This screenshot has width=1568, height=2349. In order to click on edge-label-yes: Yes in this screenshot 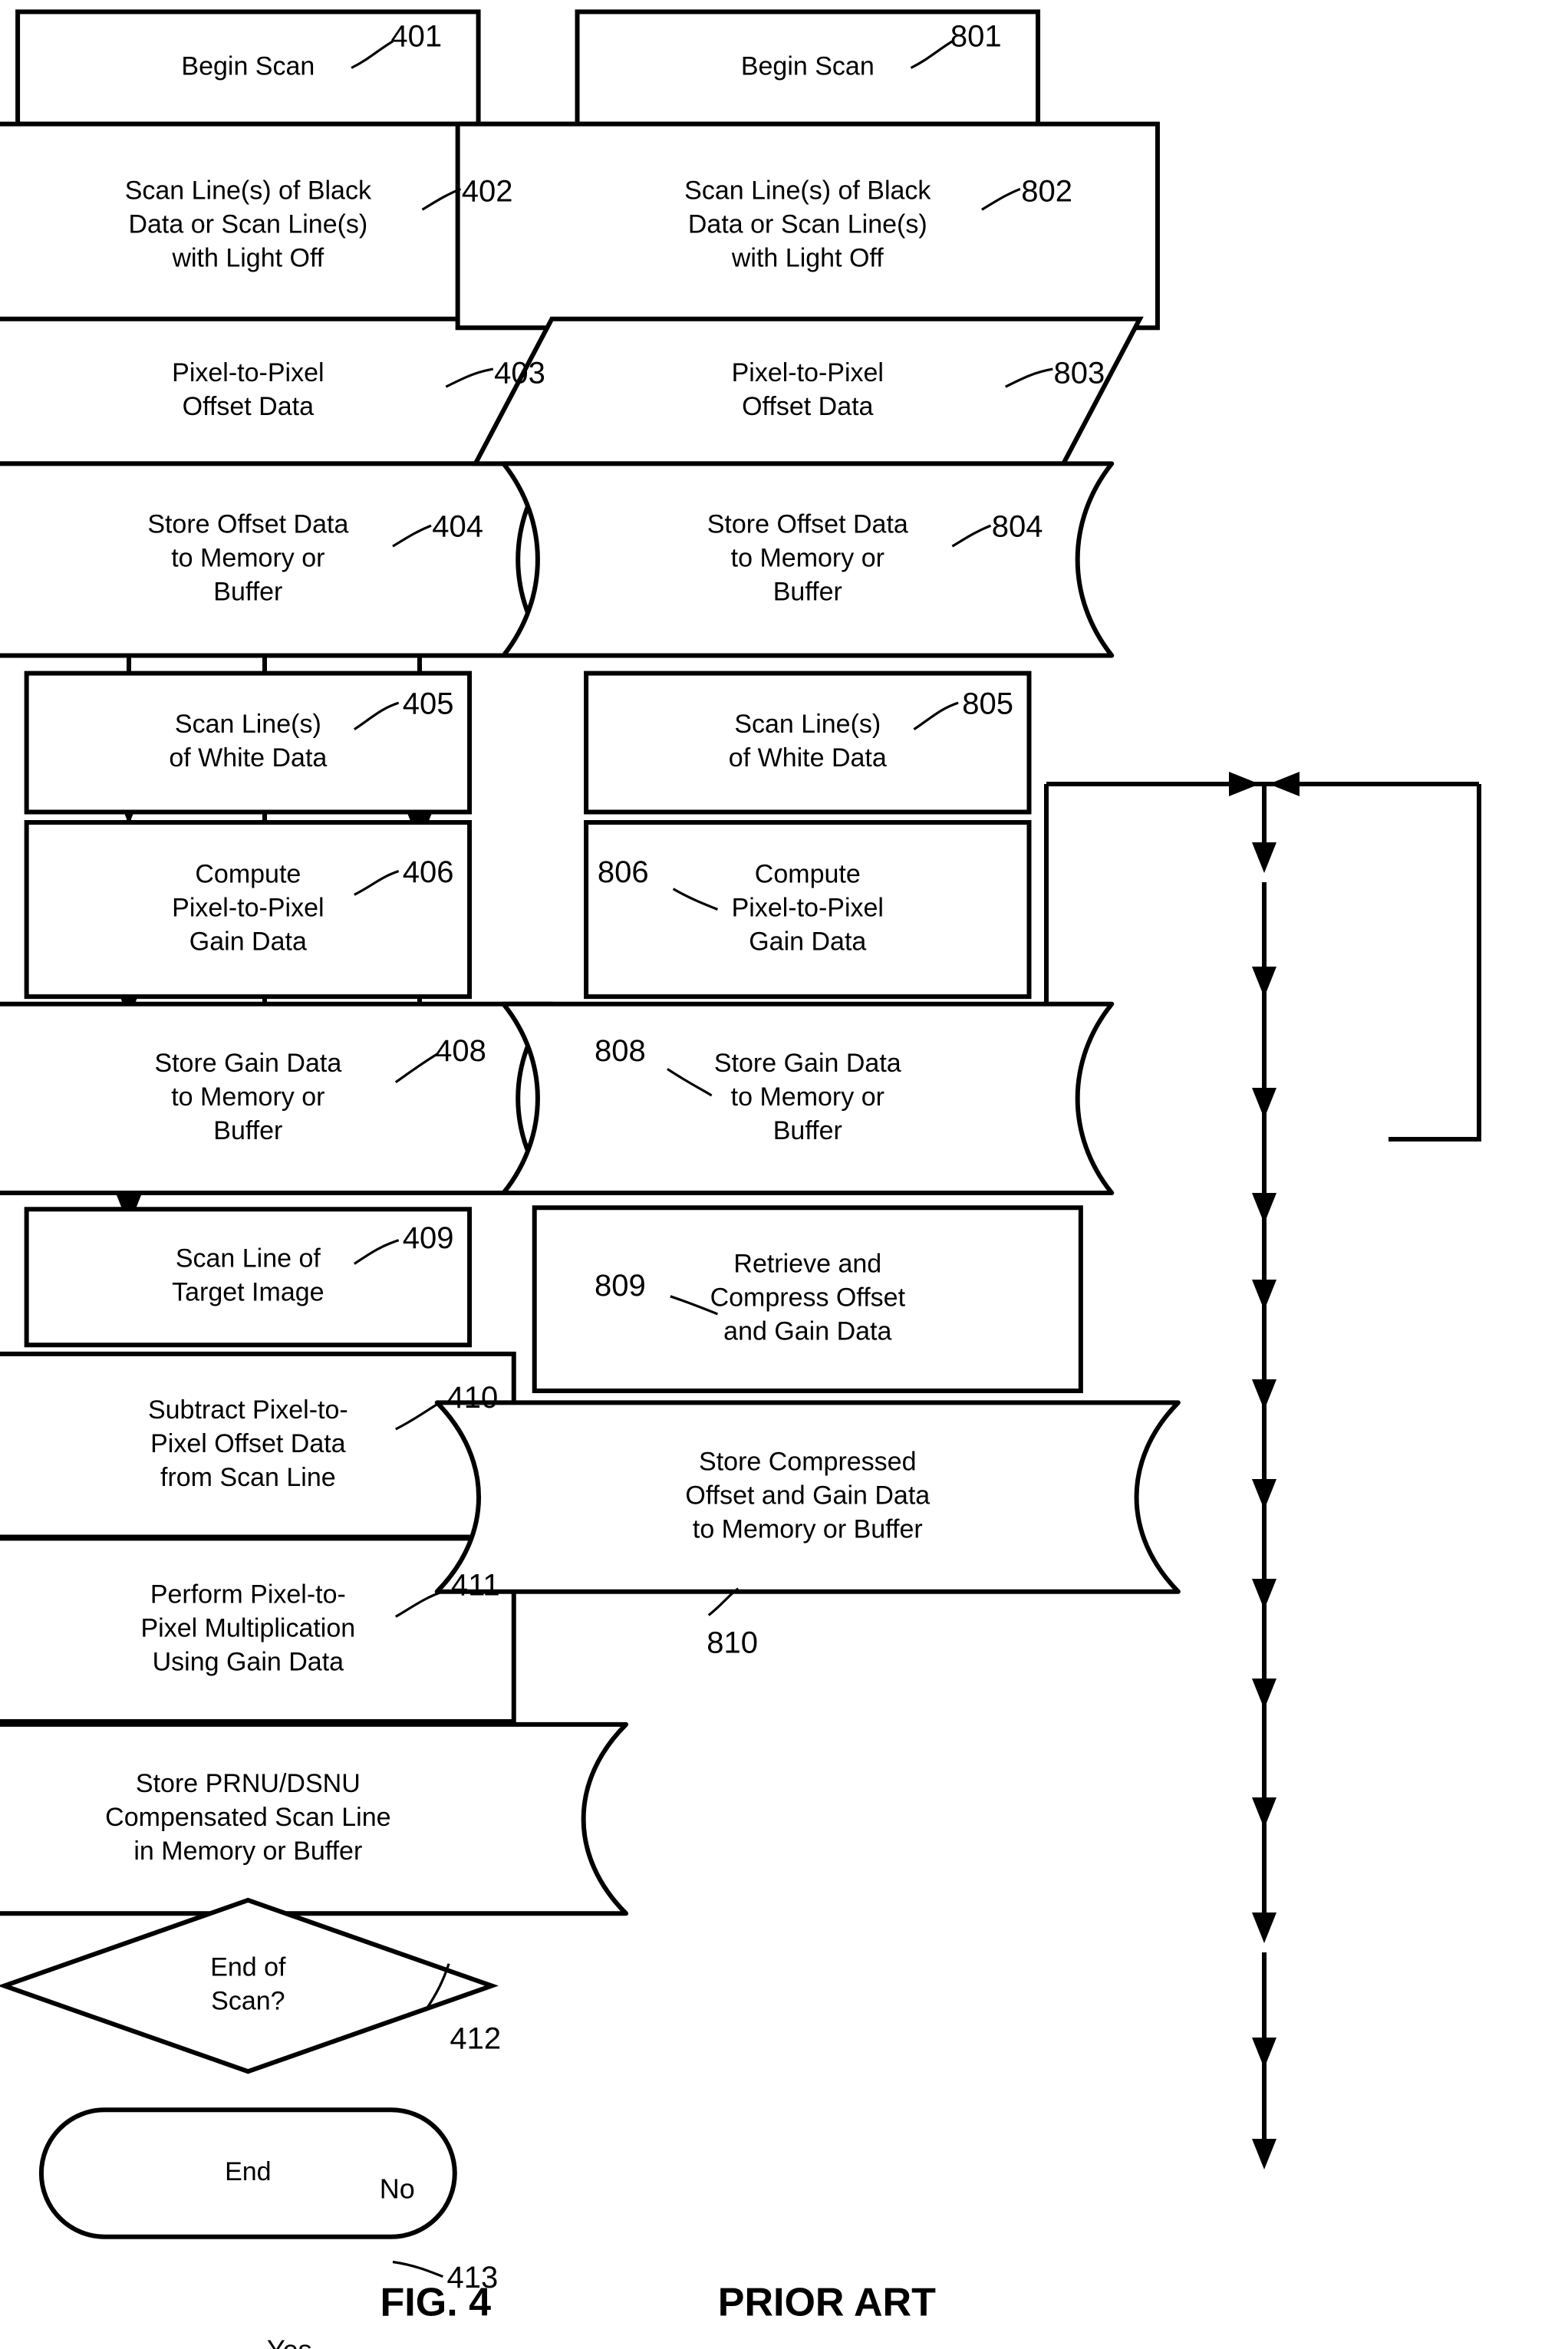, I will do `click(289, 2341)`.